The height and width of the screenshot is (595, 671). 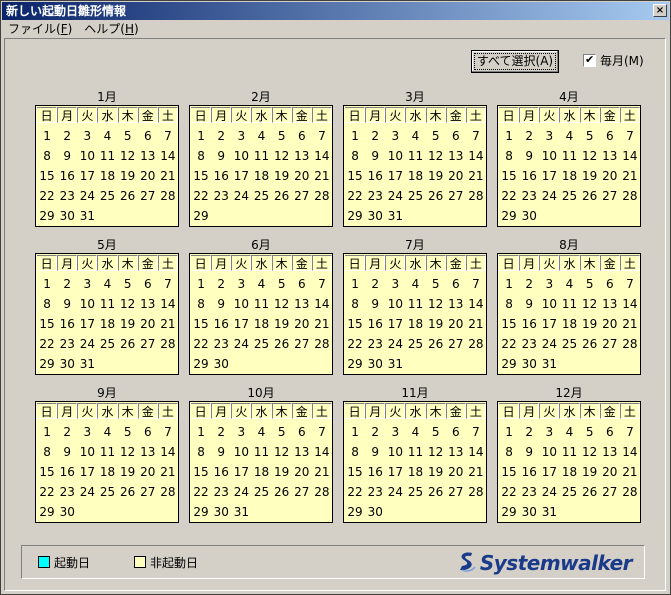 I want to click on day-cell: 9, so click(x=529, y=304).